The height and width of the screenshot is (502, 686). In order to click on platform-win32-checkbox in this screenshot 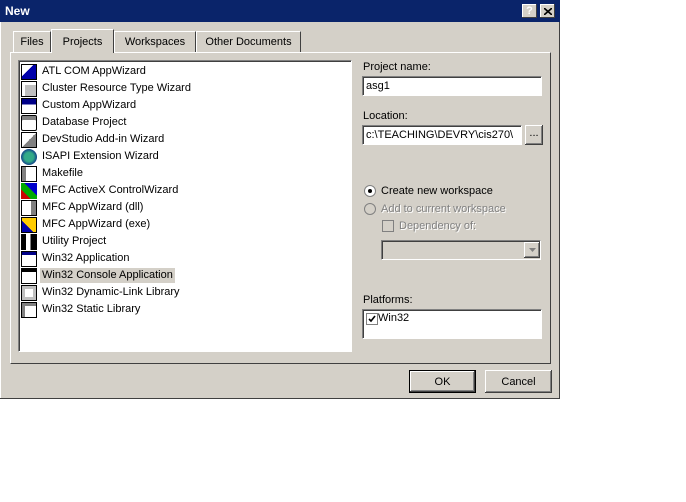, I will do `click(372, 319)`.